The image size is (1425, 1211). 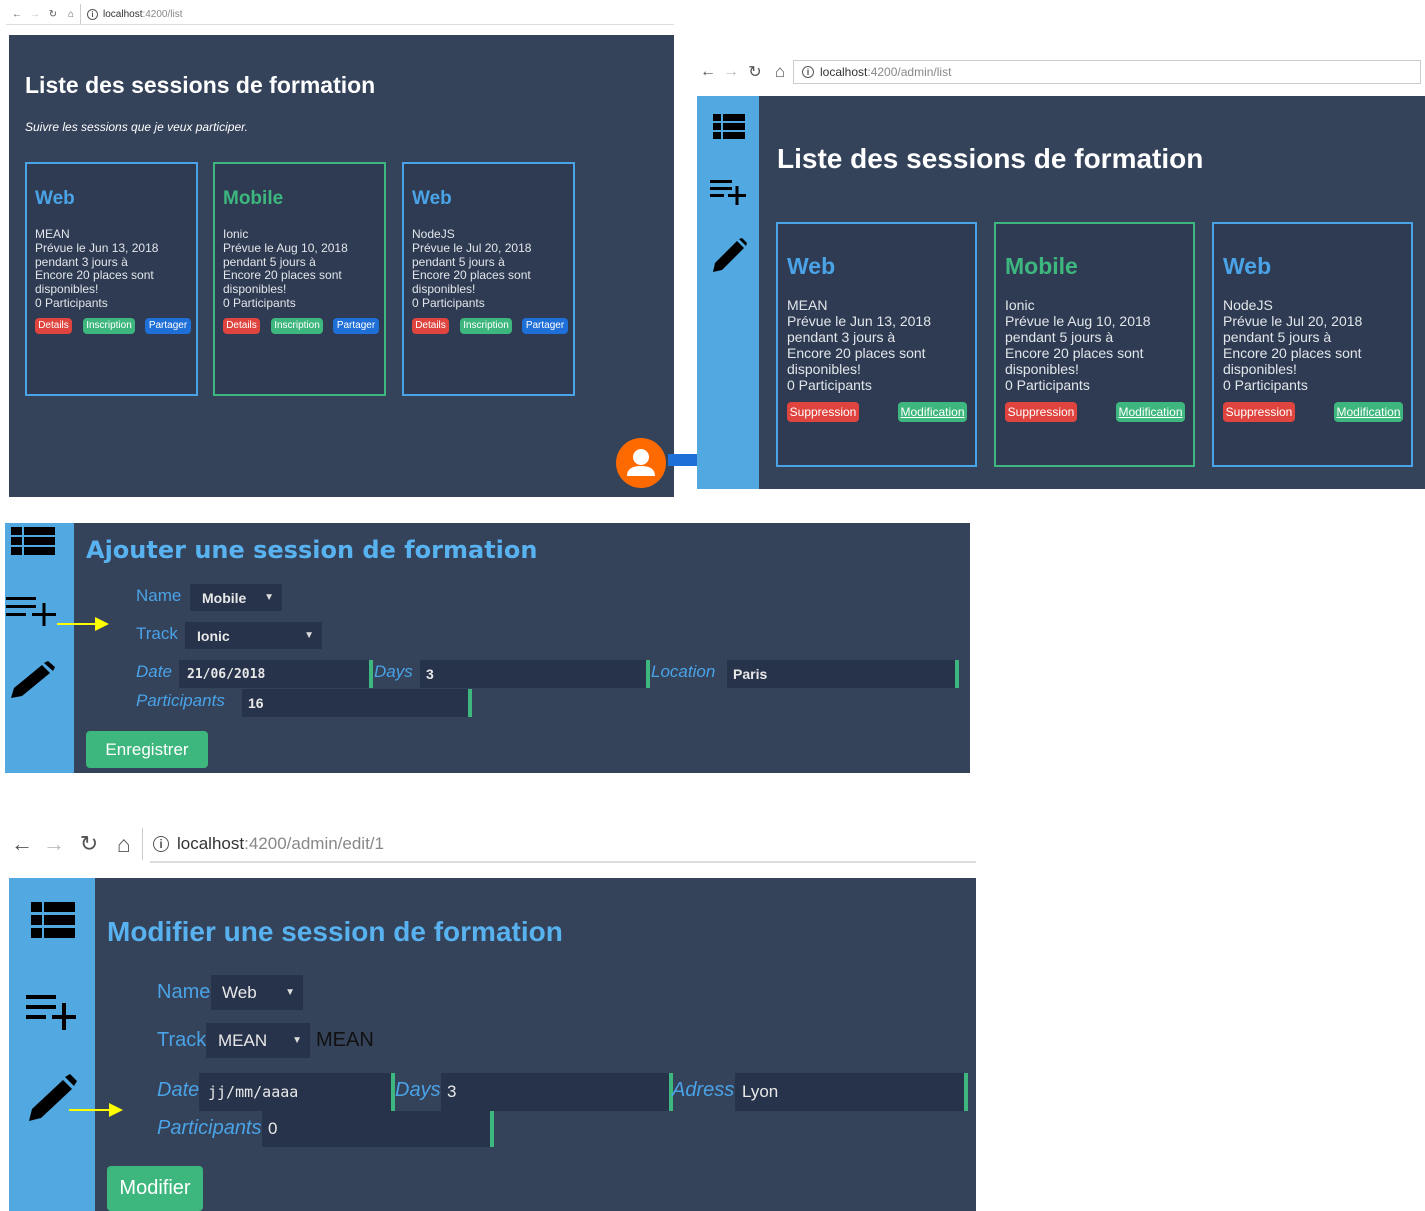 What do you see at coordinates (253, 635) in the screenshot?
I see `track-select: Ionic ▼` at bounding box center [253, 635].